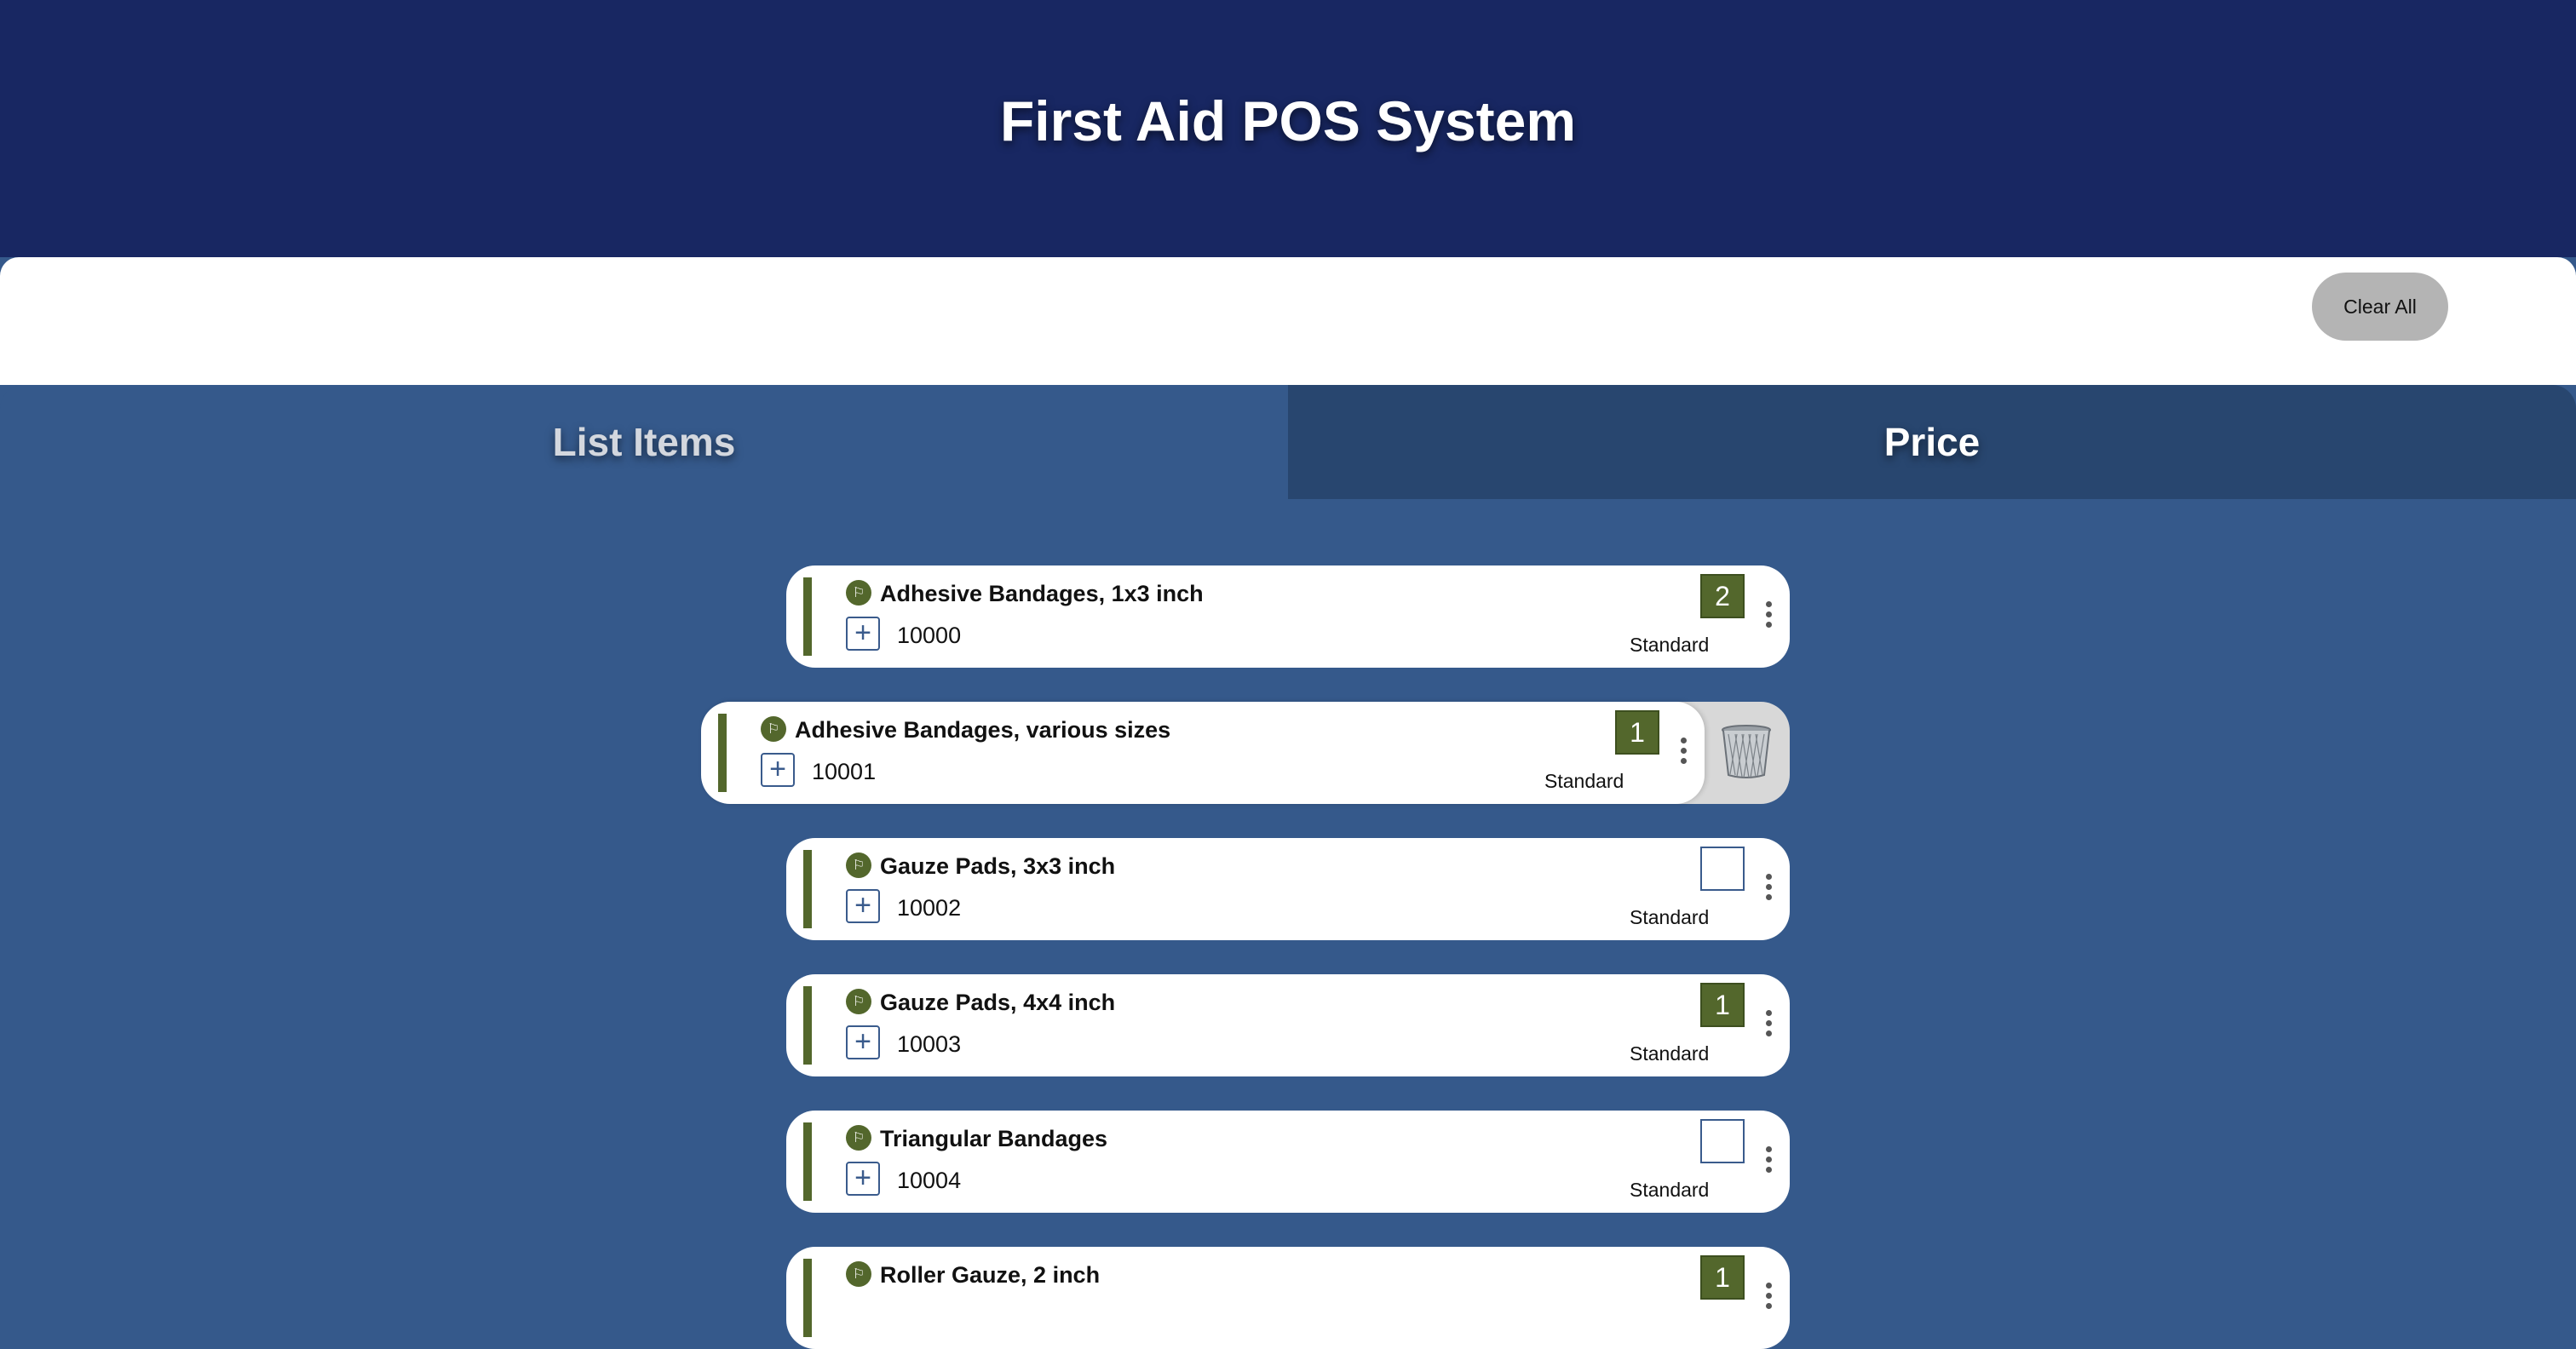 This screenshot has width=2576, height=1349. Describe the element at coordinates (1288, 1162) in the screenshot. I see `list-item: ⚐ Triangular Bandages + 10004 Standard` at that location.